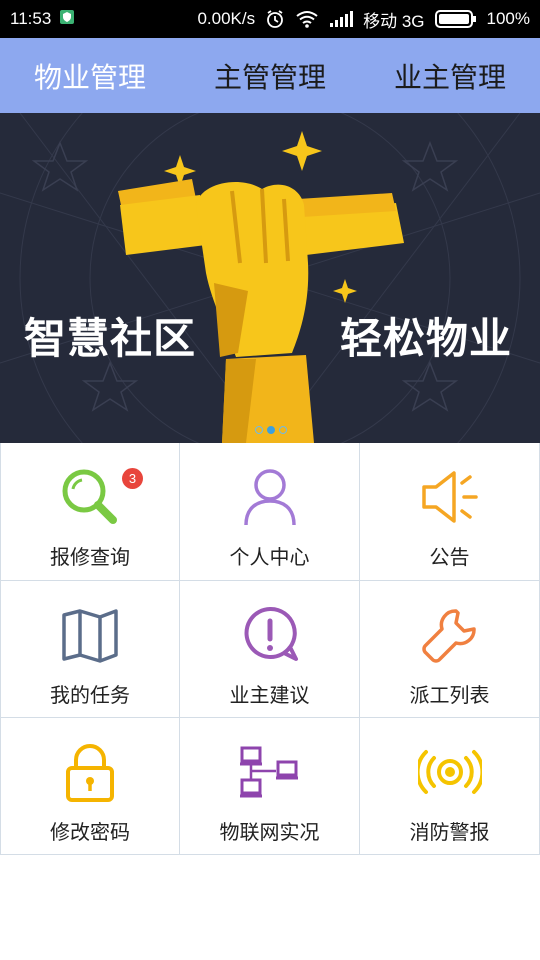  I want to click on user-icon, so click(270, 497).